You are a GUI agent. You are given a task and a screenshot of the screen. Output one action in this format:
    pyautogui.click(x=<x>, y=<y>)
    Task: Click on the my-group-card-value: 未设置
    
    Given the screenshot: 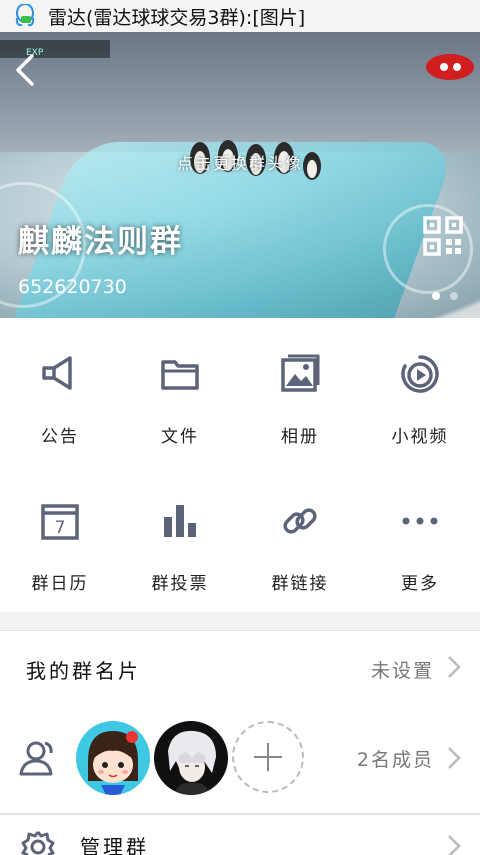 What is the action you would take?
    pyautogui.click(x=402, y=671)
    